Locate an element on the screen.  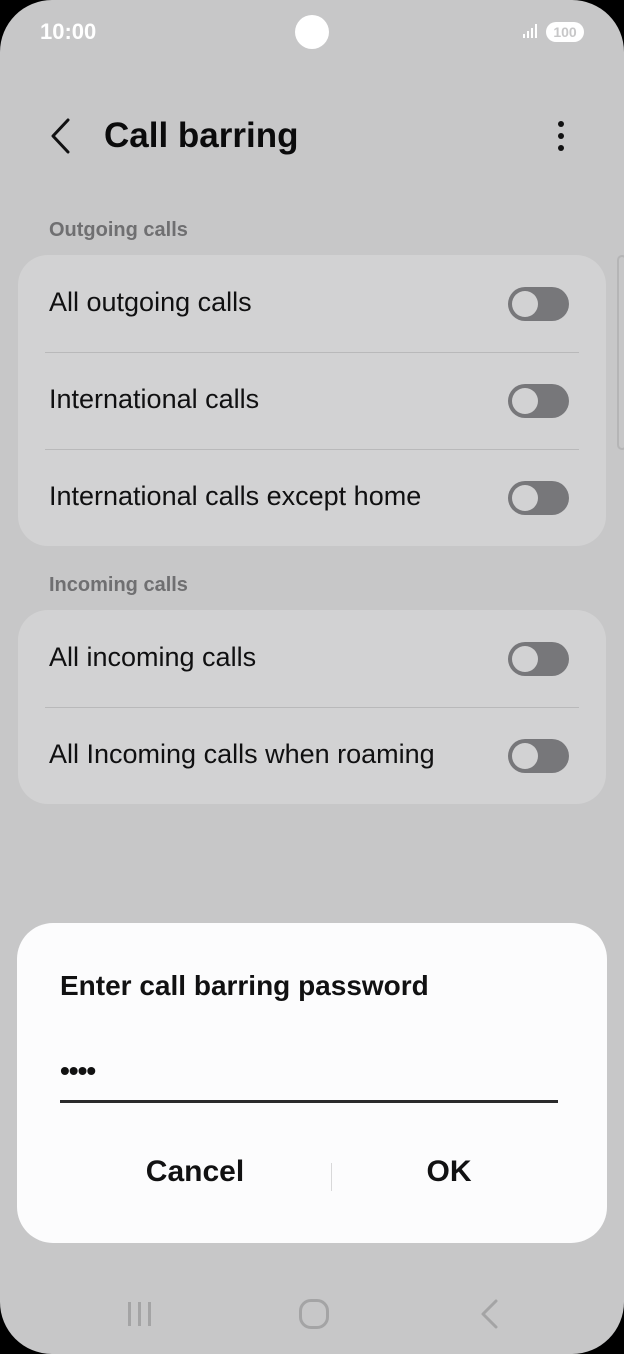
international-except-home-toggle is located at coordinates (538, 498).